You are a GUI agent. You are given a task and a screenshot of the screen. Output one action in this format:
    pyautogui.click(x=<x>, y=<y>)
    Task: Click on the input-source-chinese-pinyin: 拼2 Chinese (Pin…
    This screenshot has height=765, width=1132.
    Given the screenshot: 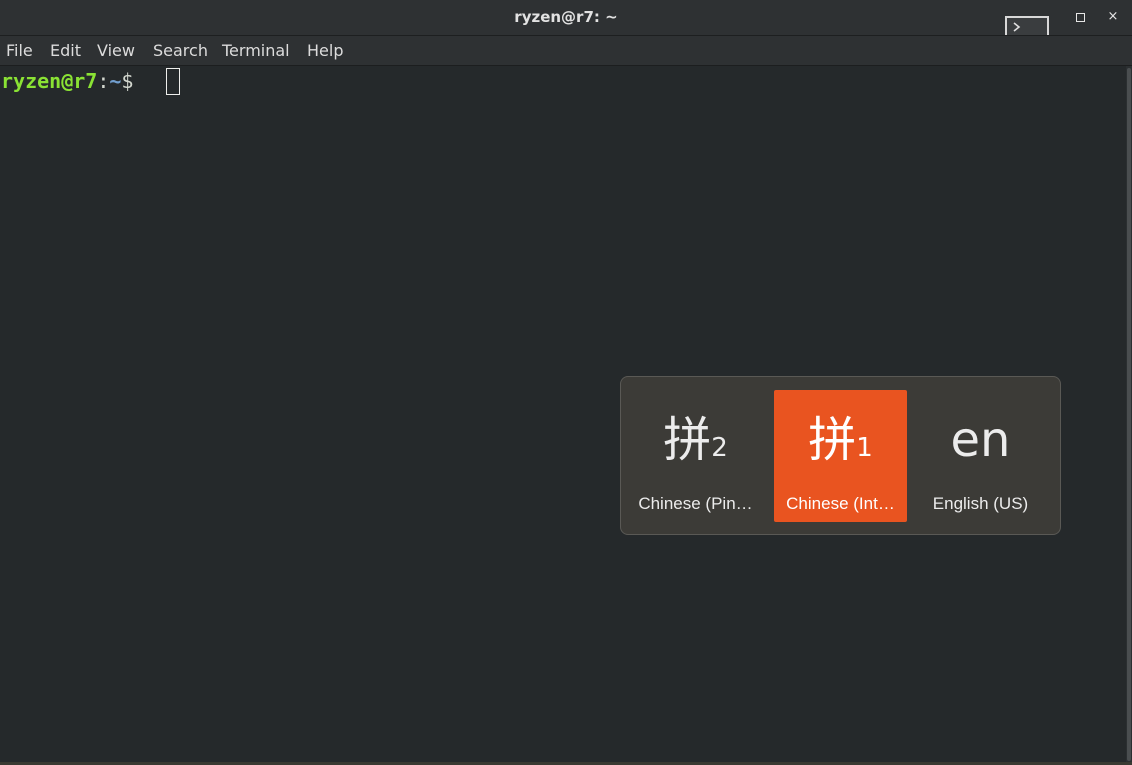 What is the action you would take?
    pyautogui.click(x=695, y=456)
    